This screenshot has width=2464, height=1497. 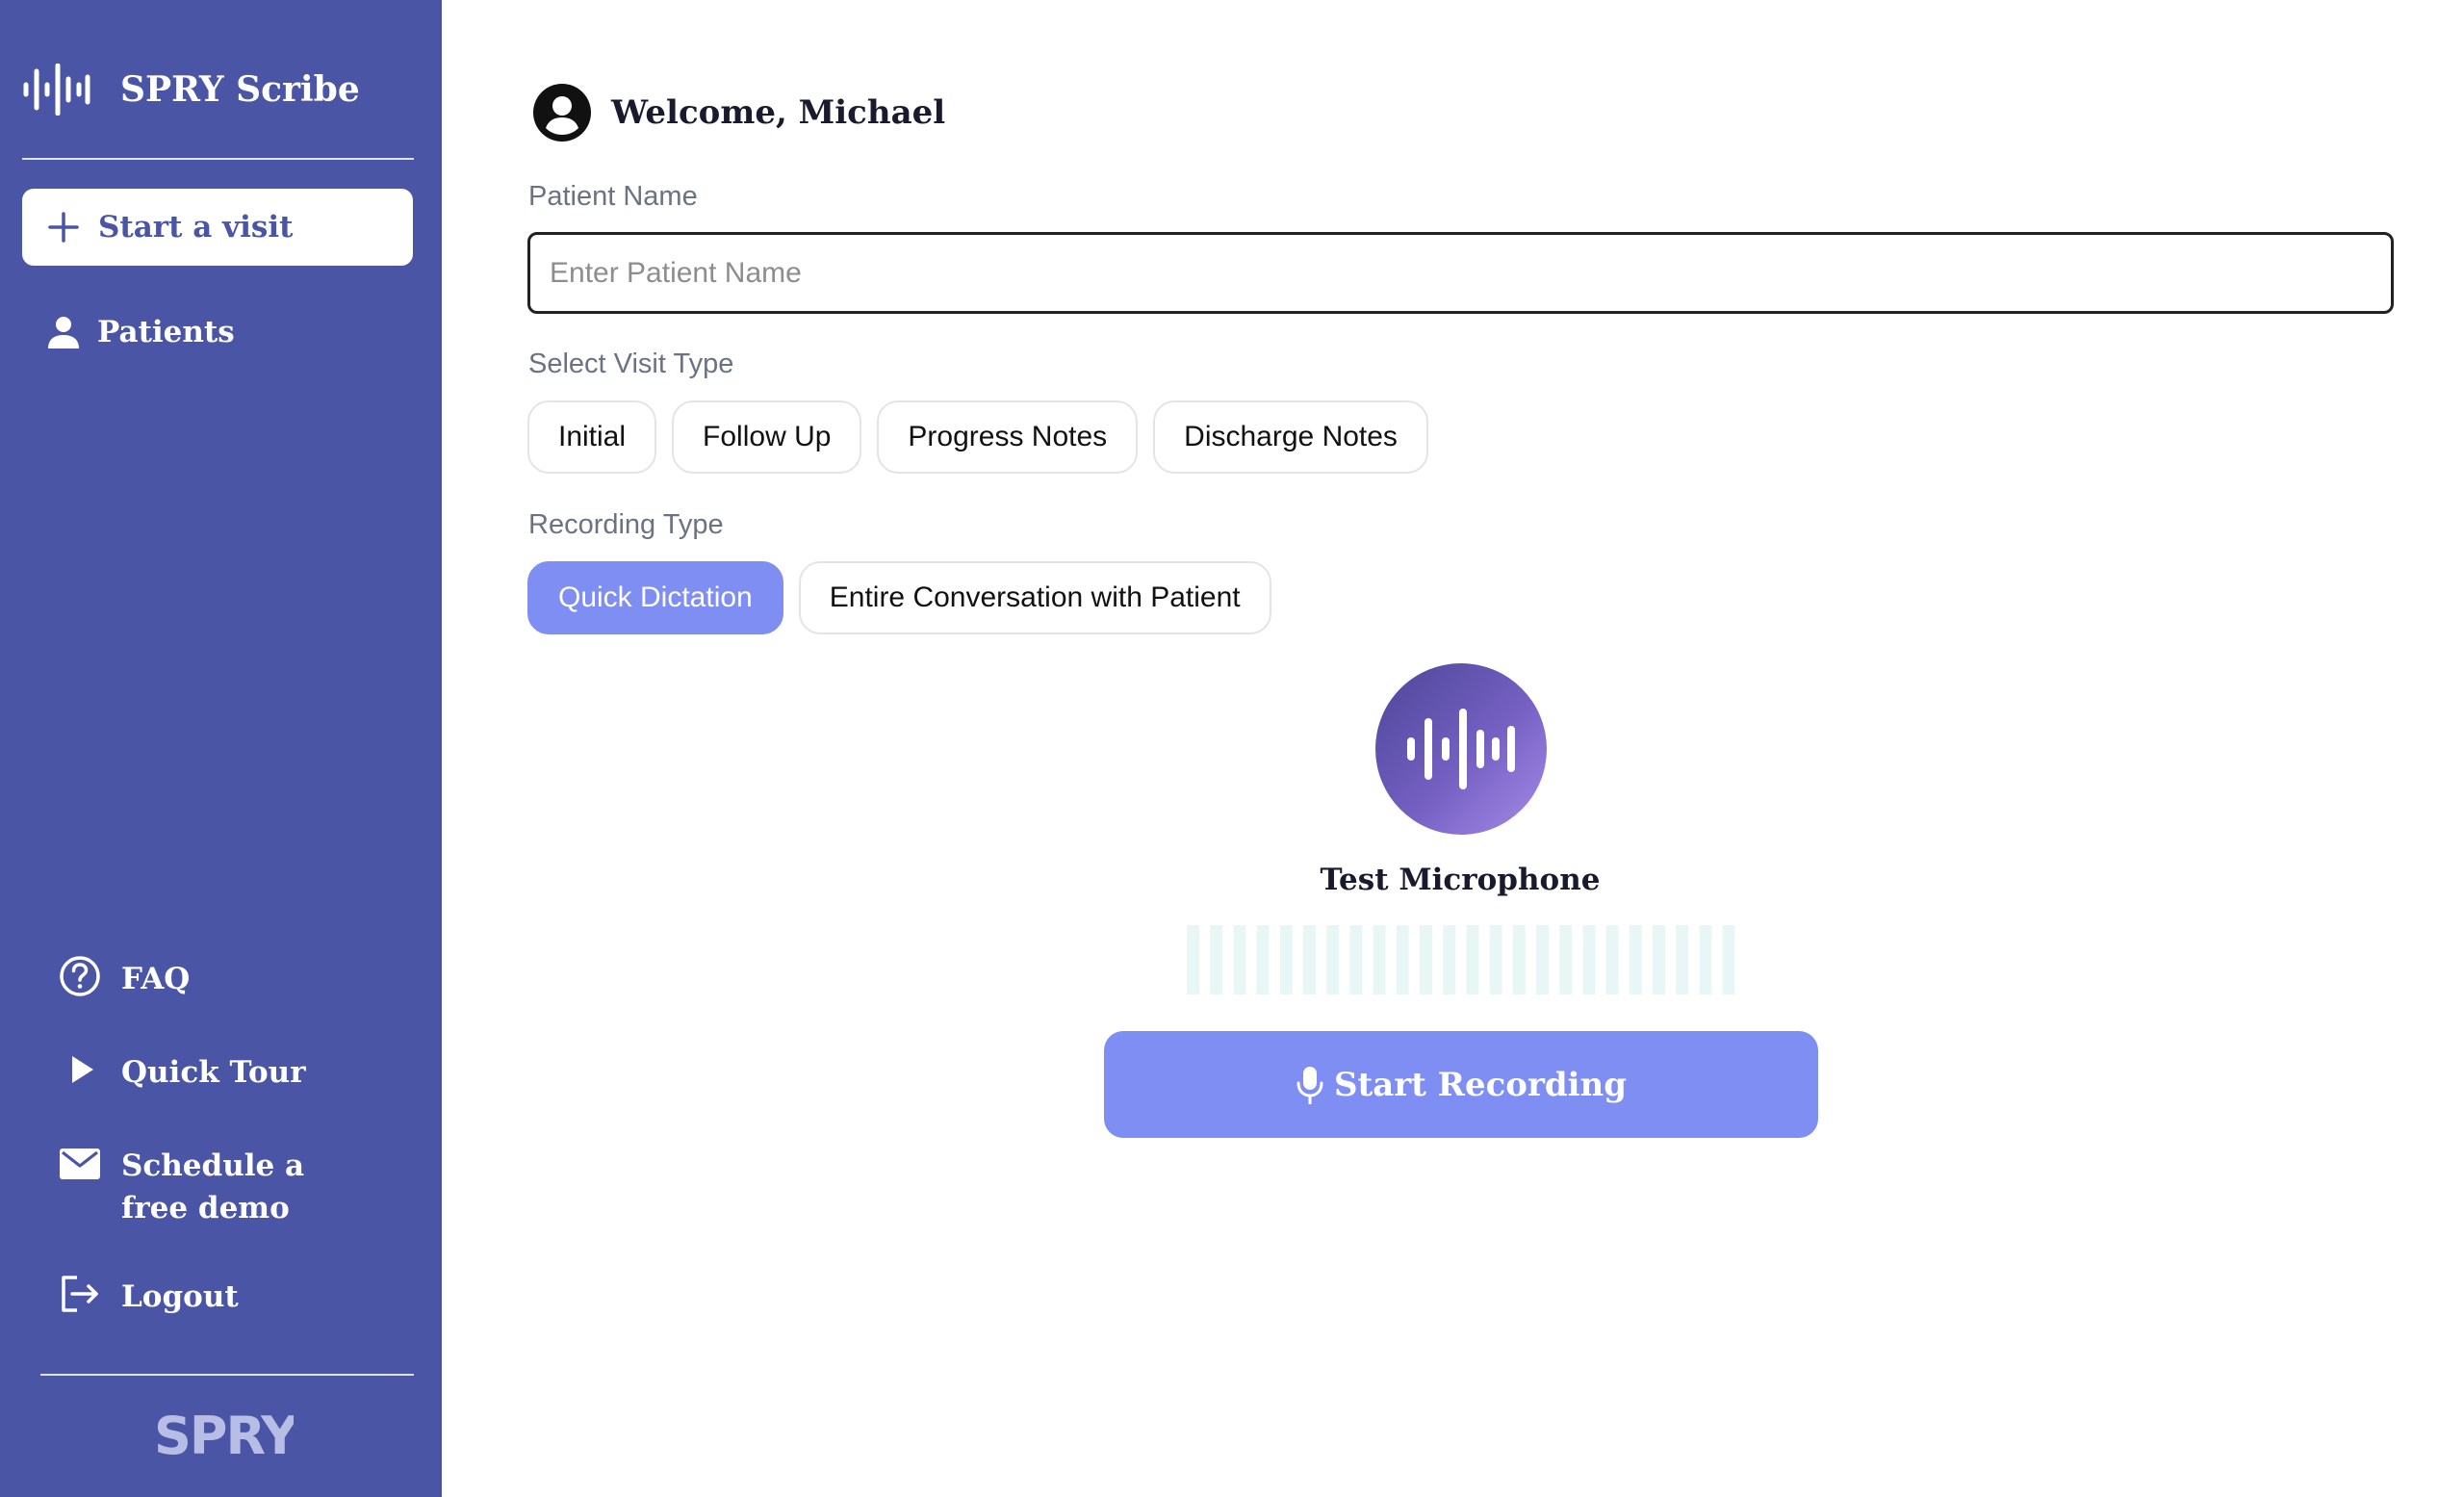 What do you see at coordinates (767, 437) in the screenshot?
I see `visit-type-follow-up: Follow Up` at bounding box center [767, 437].